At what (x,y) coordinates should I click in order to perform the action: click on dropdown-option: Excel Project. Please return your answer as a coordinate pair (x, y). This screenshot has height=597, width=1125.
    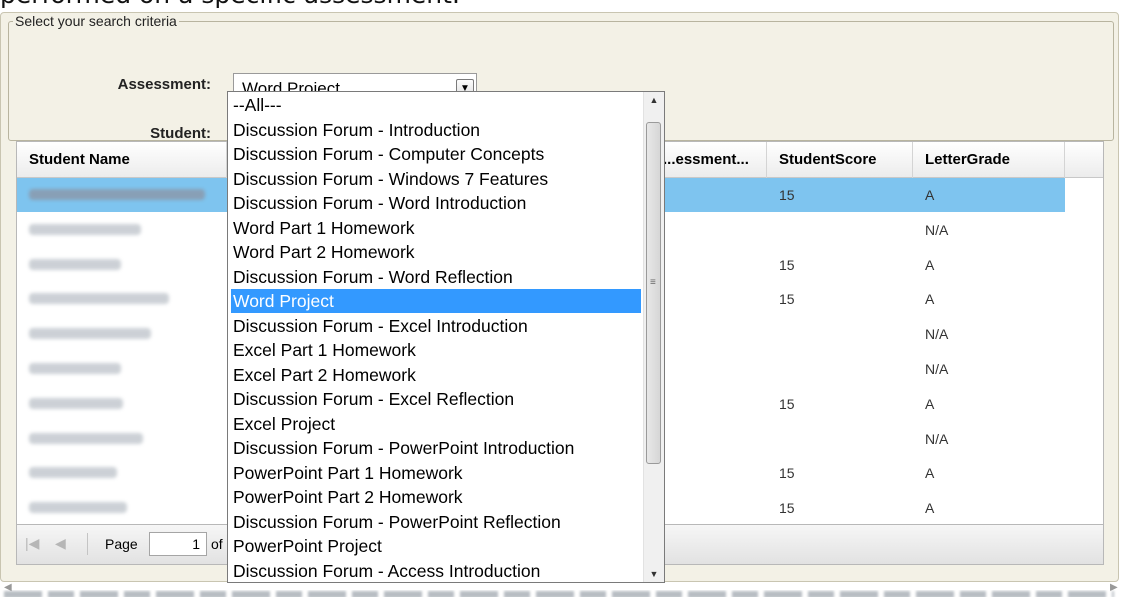
    Looking at the image, I should click on (436, 424).